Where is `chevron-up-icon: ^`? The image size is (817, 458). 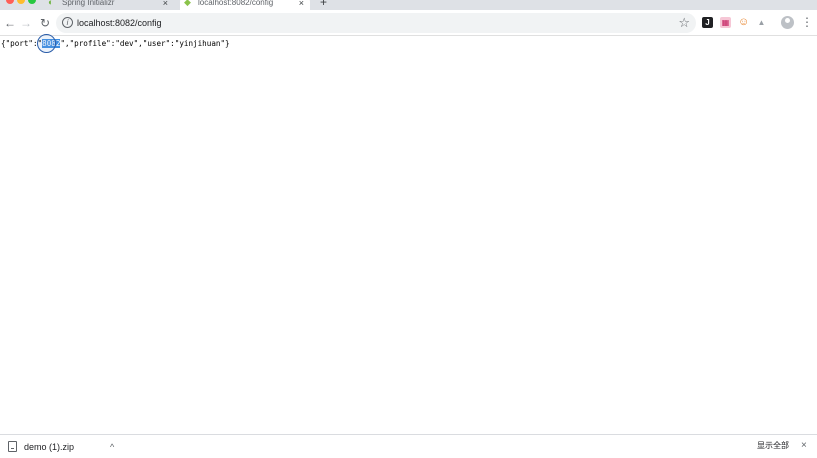
chevron-up-icon: ^ is located at coordinates (112, 447).